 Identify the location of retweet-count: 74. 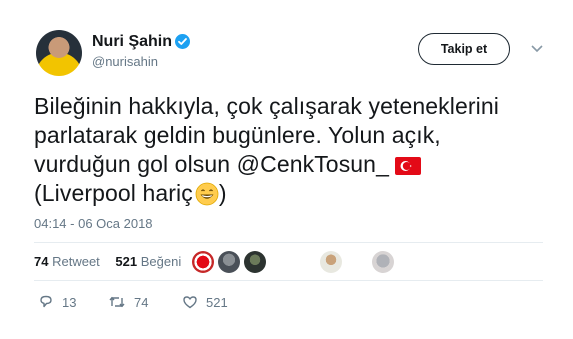
(141, 302).